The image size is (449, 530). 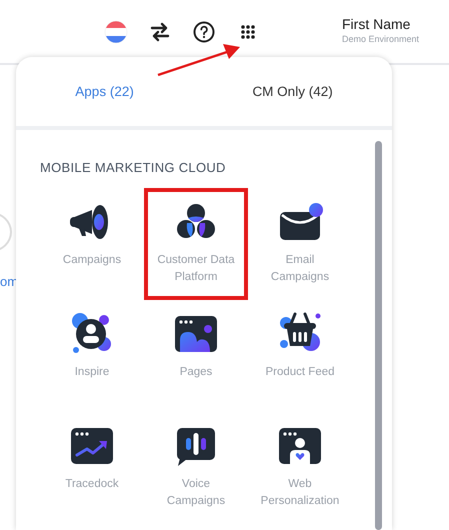 What do you see at coordinates (92, 468) in the screenshot?
I see `app-tile: Tracedock` at bounding box center [92, 468].